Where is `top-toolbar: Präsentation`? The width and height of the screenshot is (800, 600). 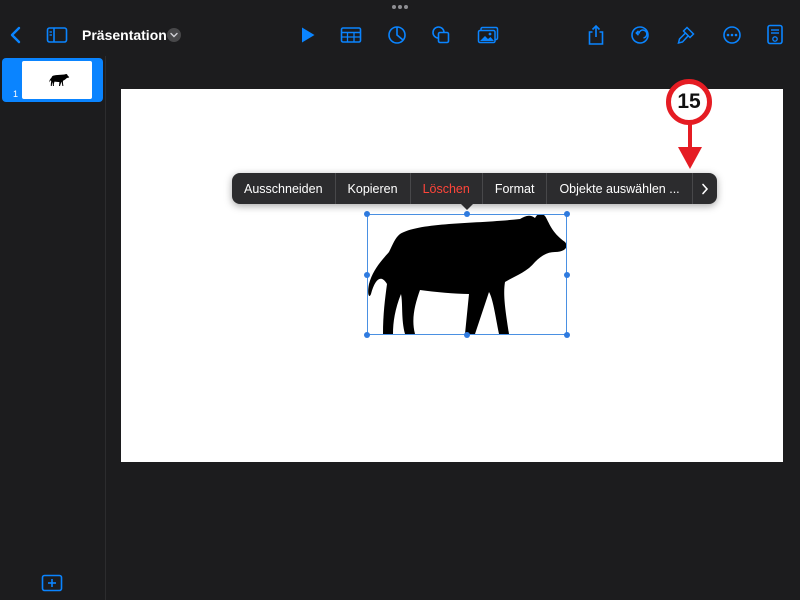
top-toolbar: Präsentation is located at coordinates (400, 28).